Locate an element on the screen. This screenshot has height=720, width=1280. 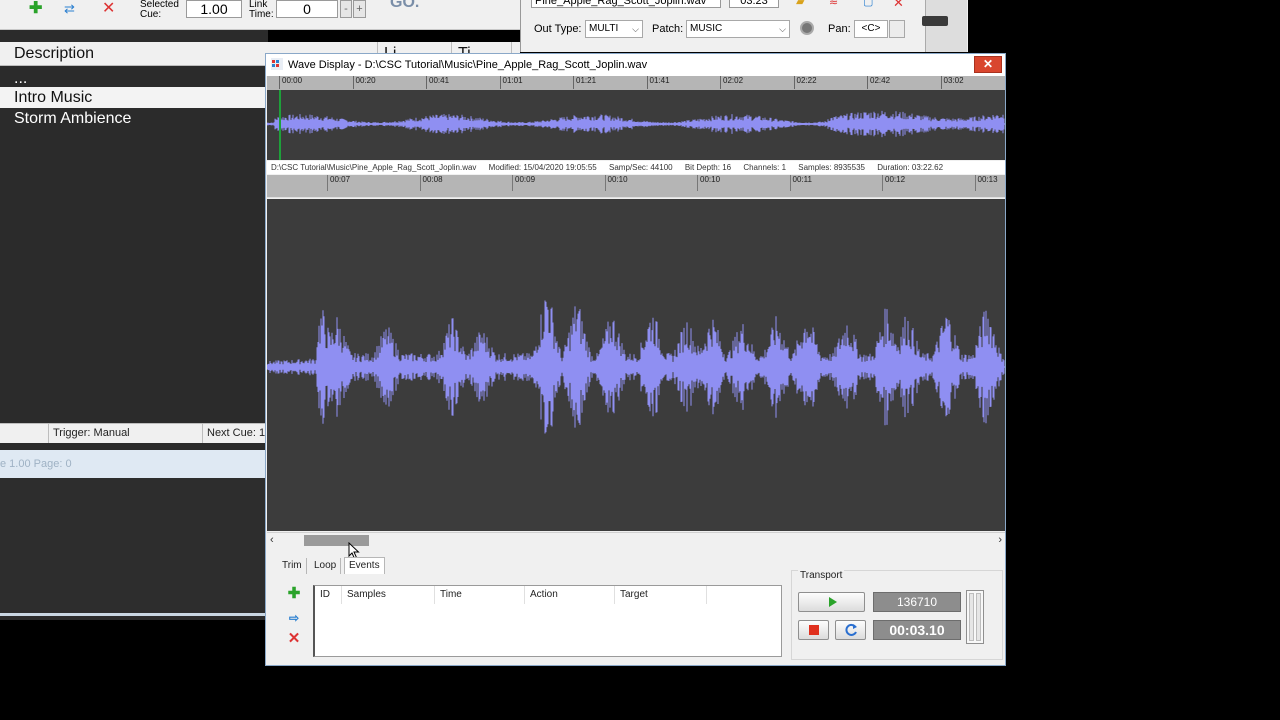
duration-field: 03:23 is located at coordinates (754, 4).